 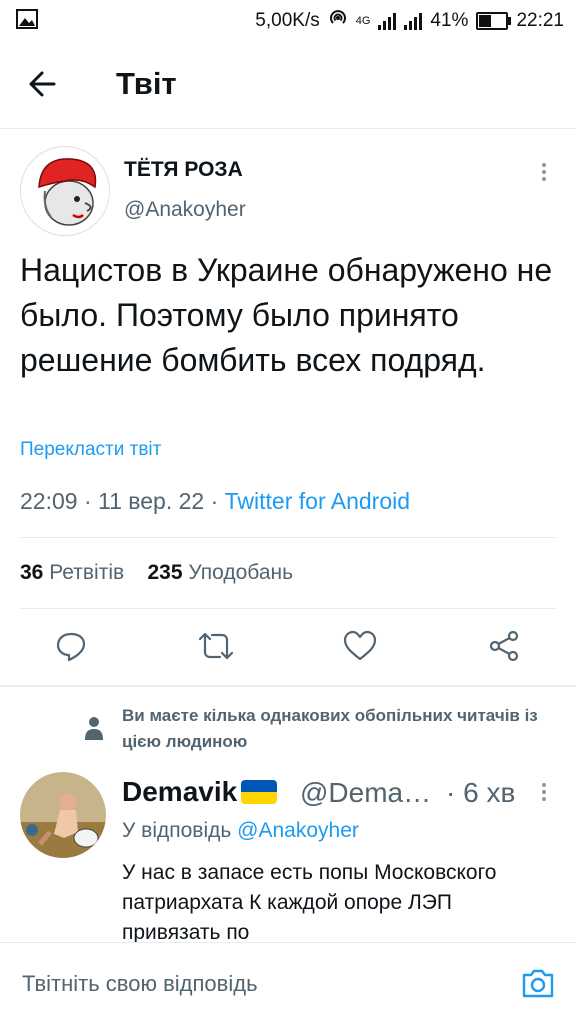 What do you see at coordinates (338, 21) in the screenshot?
I see `hotspot-icon` at bounding box center [338, 21].